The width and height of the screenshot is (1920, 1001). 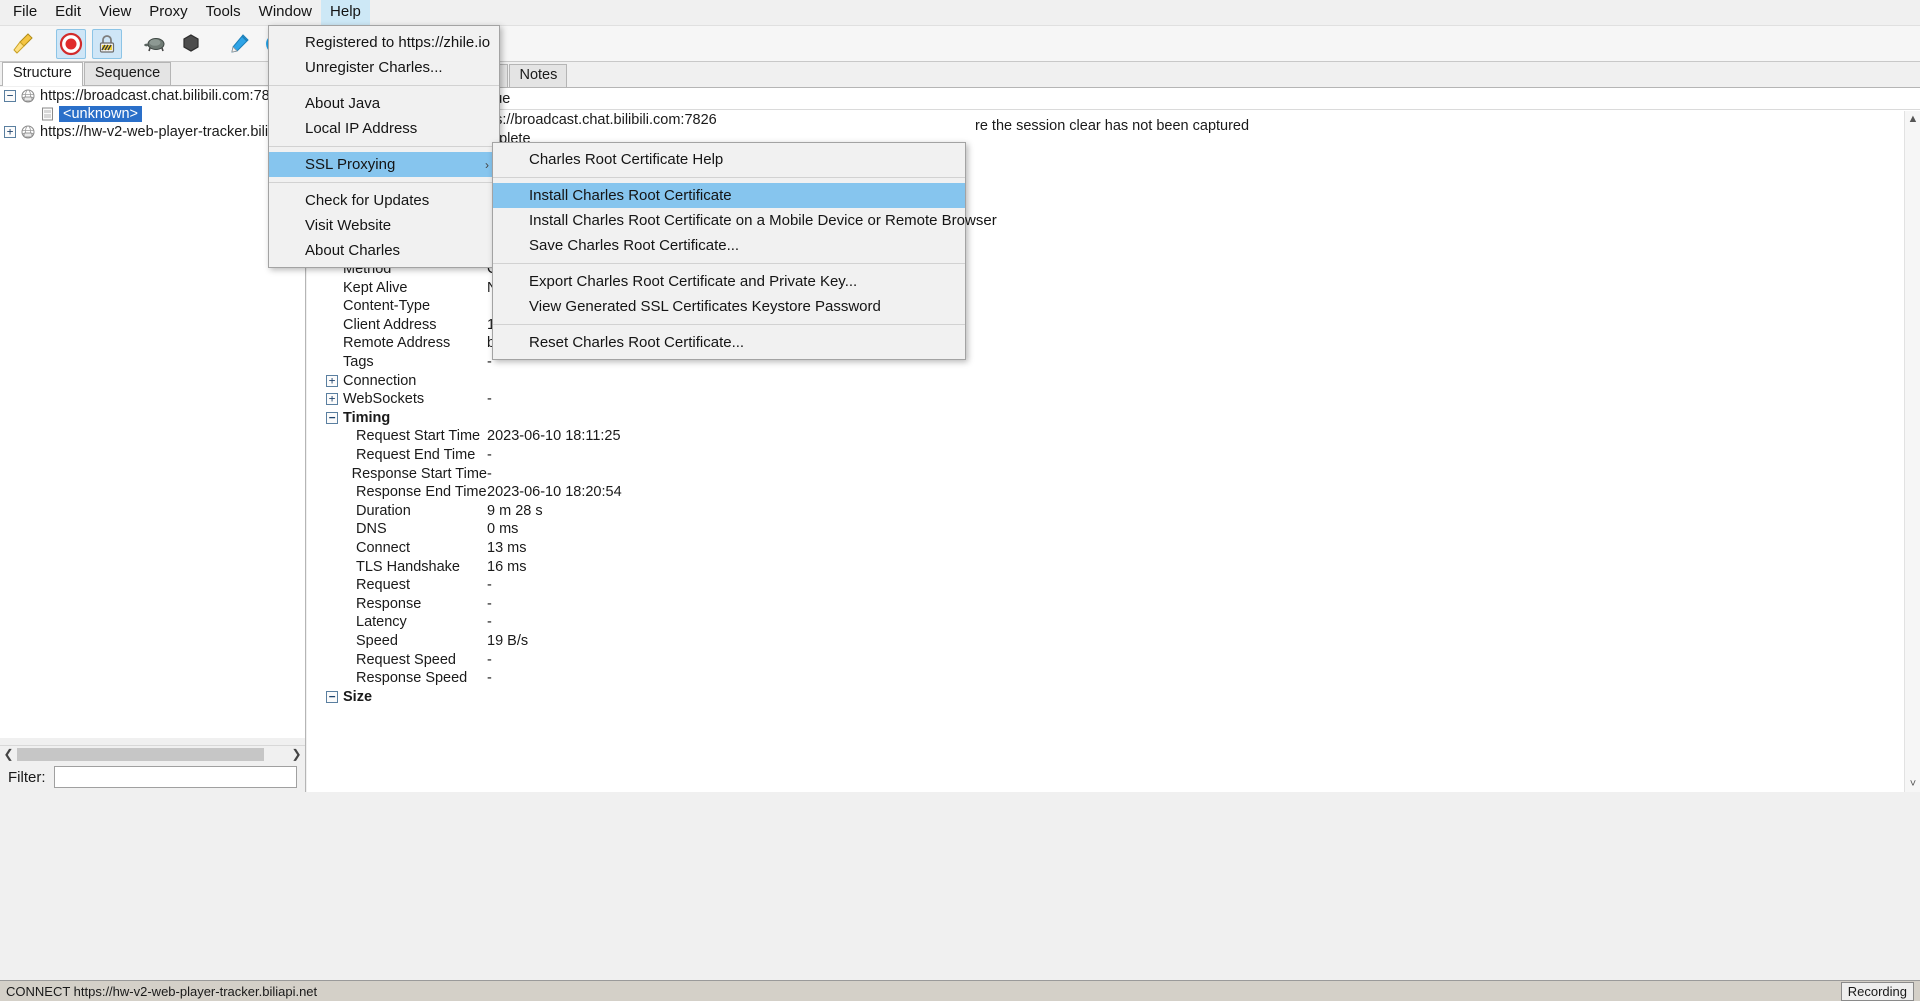 What do you see at coordinates (1105, 566) in the screenshot?
I see `detail-row: TLS Handshake 16 ms` at bounding box center [1105, 566].